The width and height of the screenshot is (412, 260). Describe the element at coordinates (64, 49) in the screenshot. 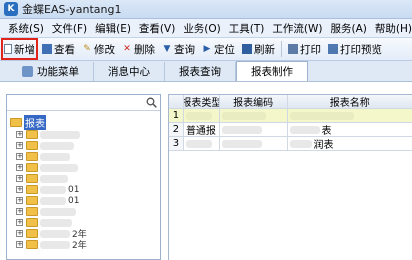

I see `view-button-label: 查看` at that location.